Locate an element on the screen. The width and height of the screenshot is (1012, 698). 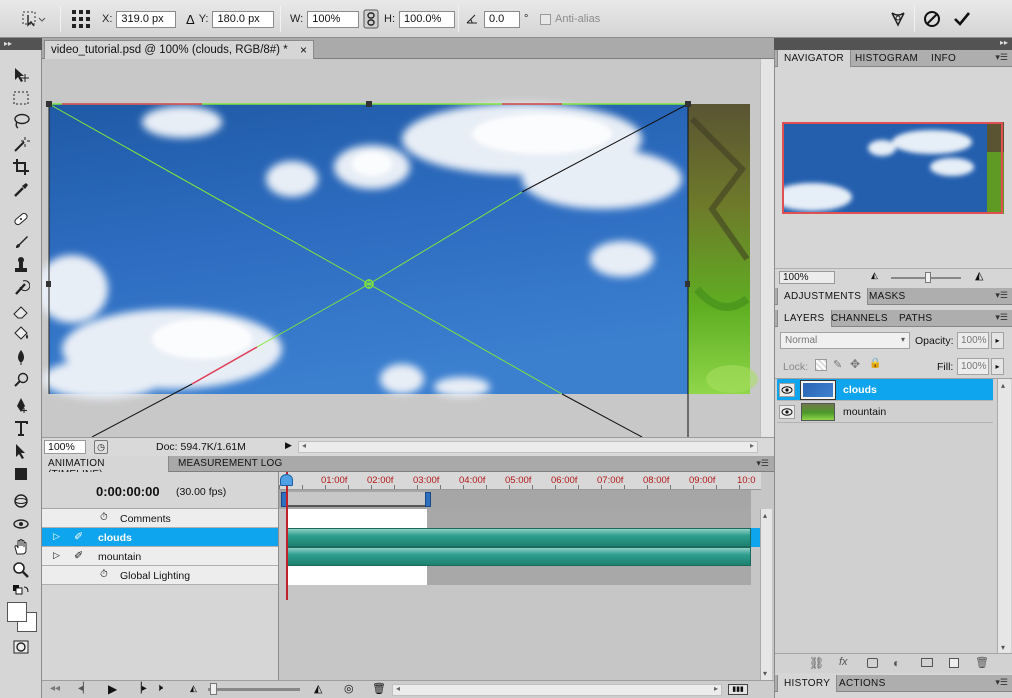
shape-tool-icon is located at coordinates (21, 474).